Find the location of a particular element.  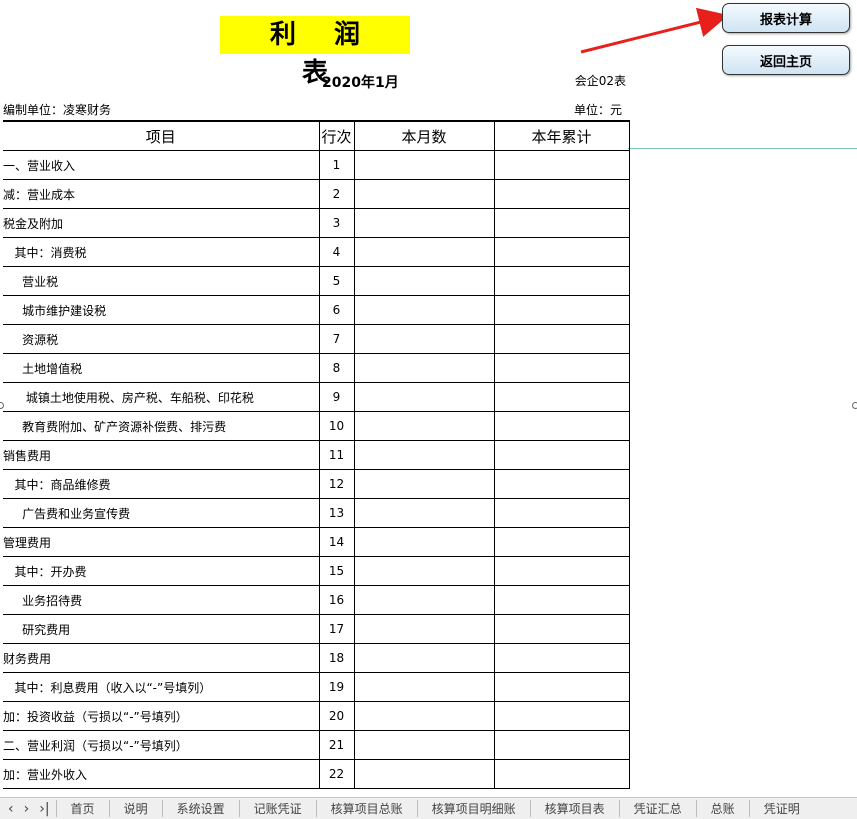

row-item-cell: 资源税 is located at coordinates (161, 339).